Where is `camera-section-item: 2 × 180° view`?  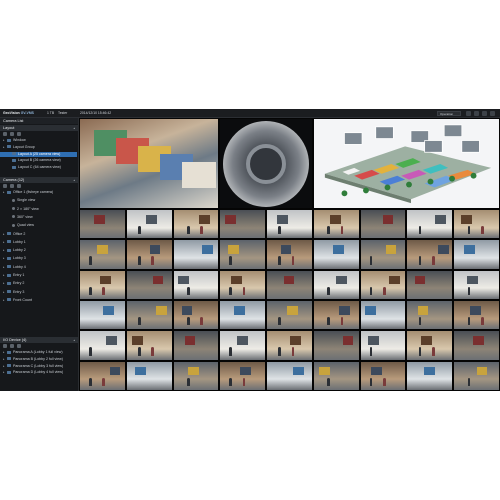 camera-section-item: 2 × 180° view is located at coordinates (38, 209).